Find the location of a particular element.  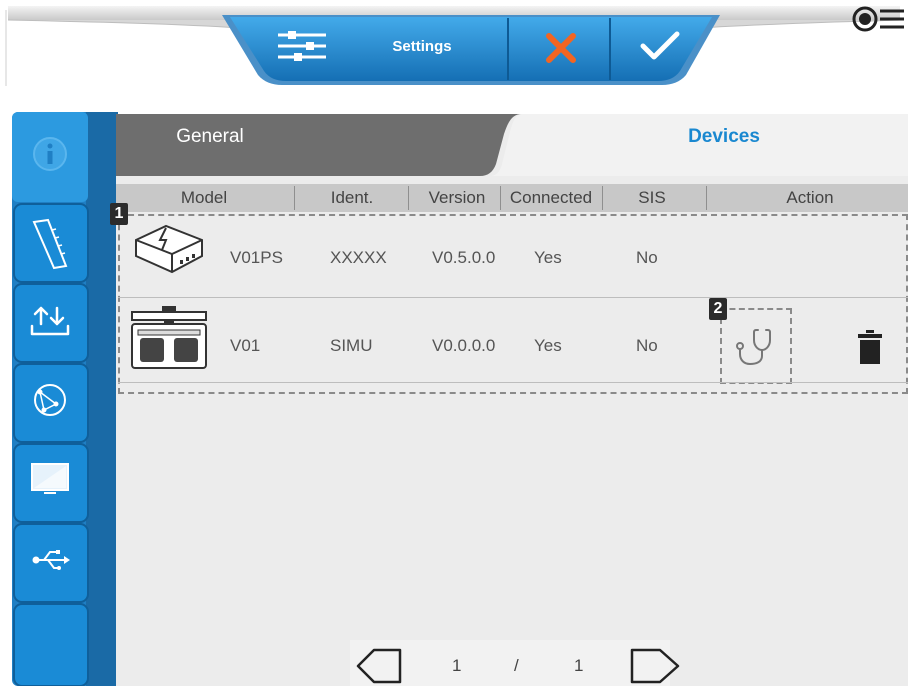

foot-switch-icon is located at coordinates (169, 337).